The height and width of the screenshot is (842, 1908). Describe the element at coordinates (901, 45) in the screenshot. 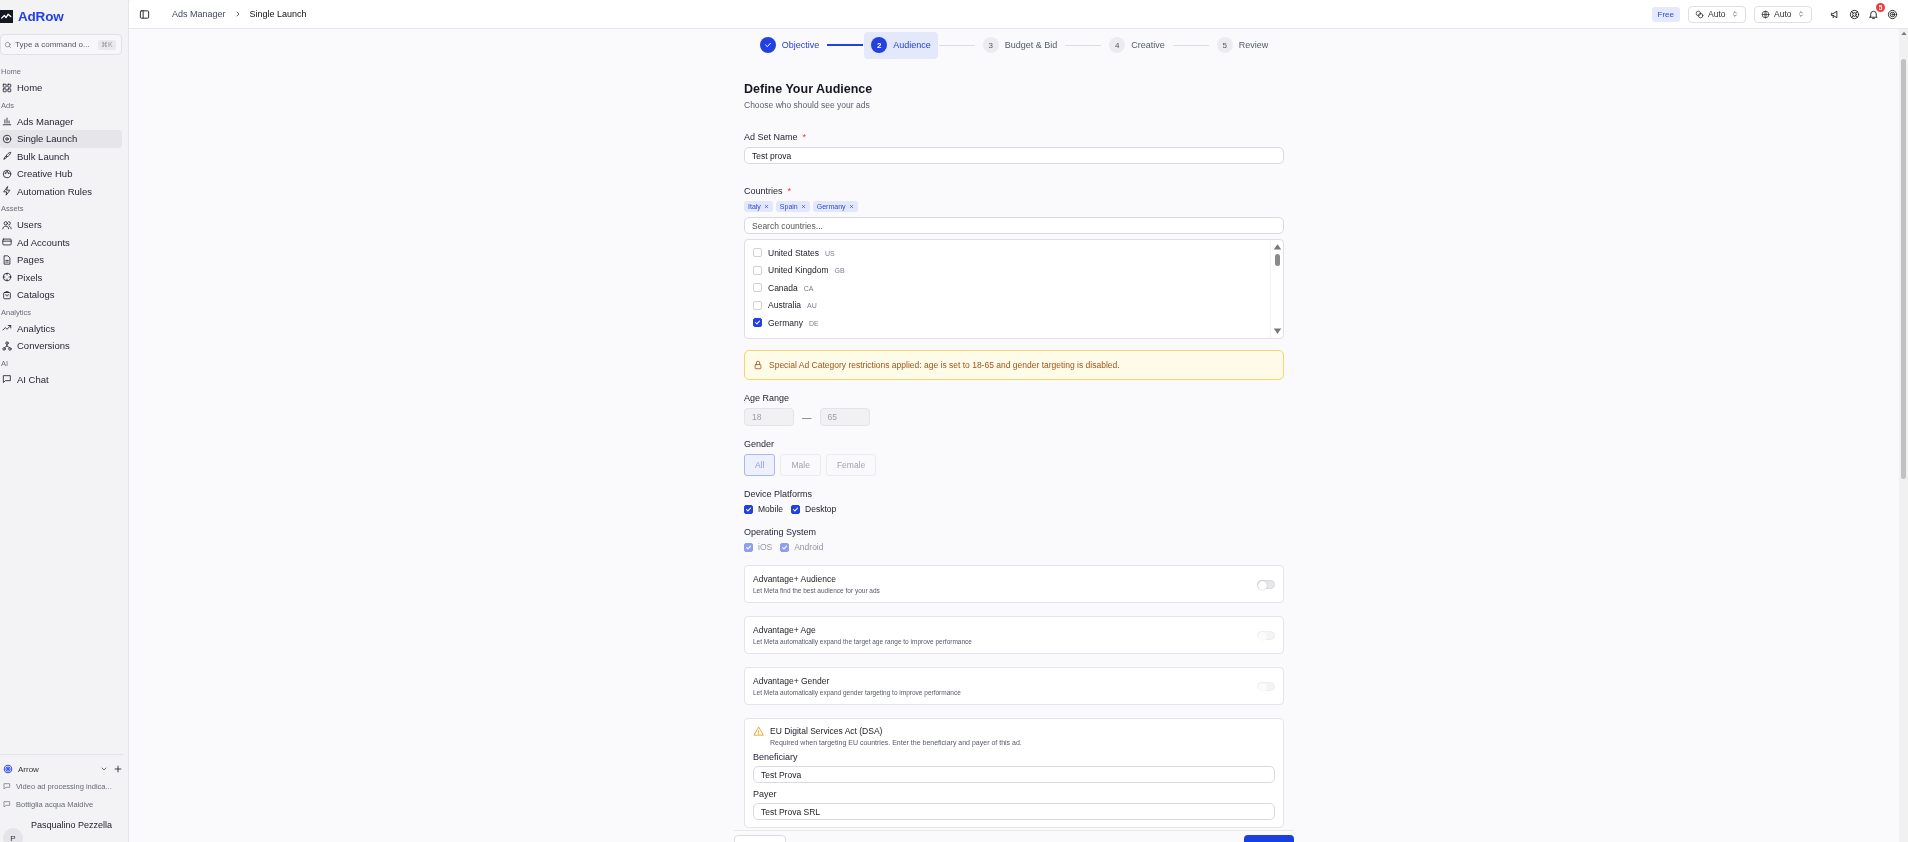

I see `step-tab: 2 Audience` at that location.